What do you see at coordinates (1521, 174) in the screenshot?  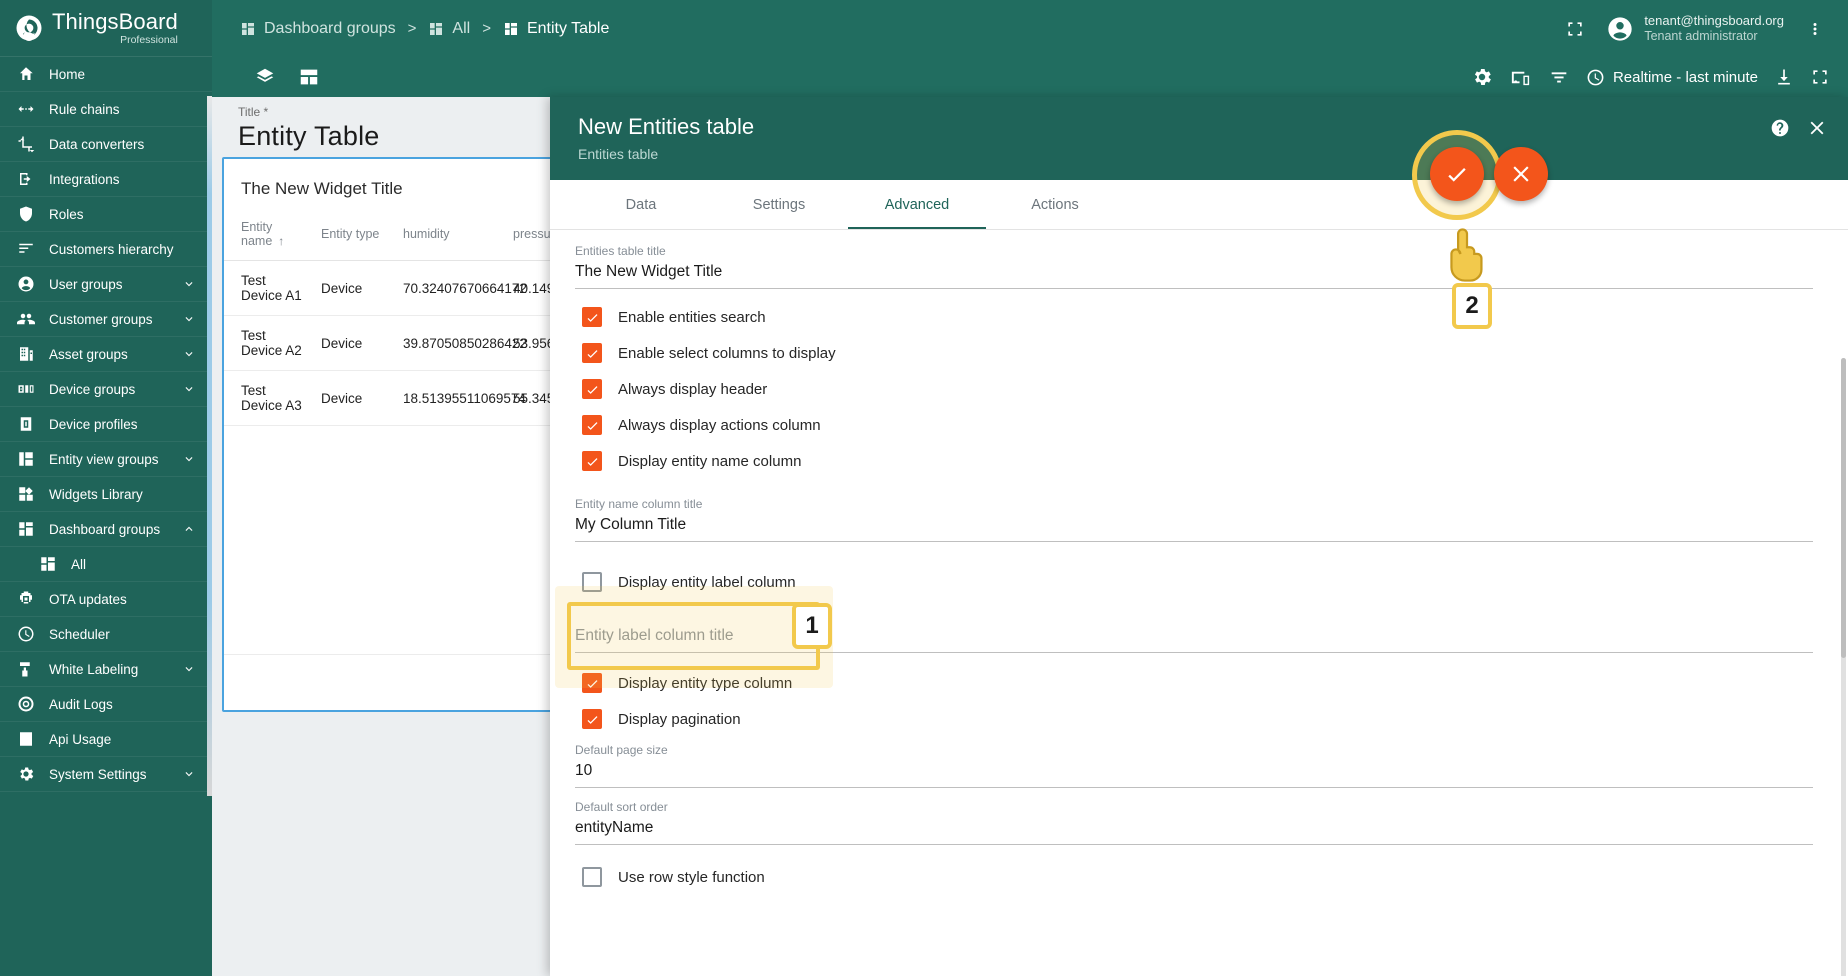 I see `cancel-button` at bounding box center [1521, 174].